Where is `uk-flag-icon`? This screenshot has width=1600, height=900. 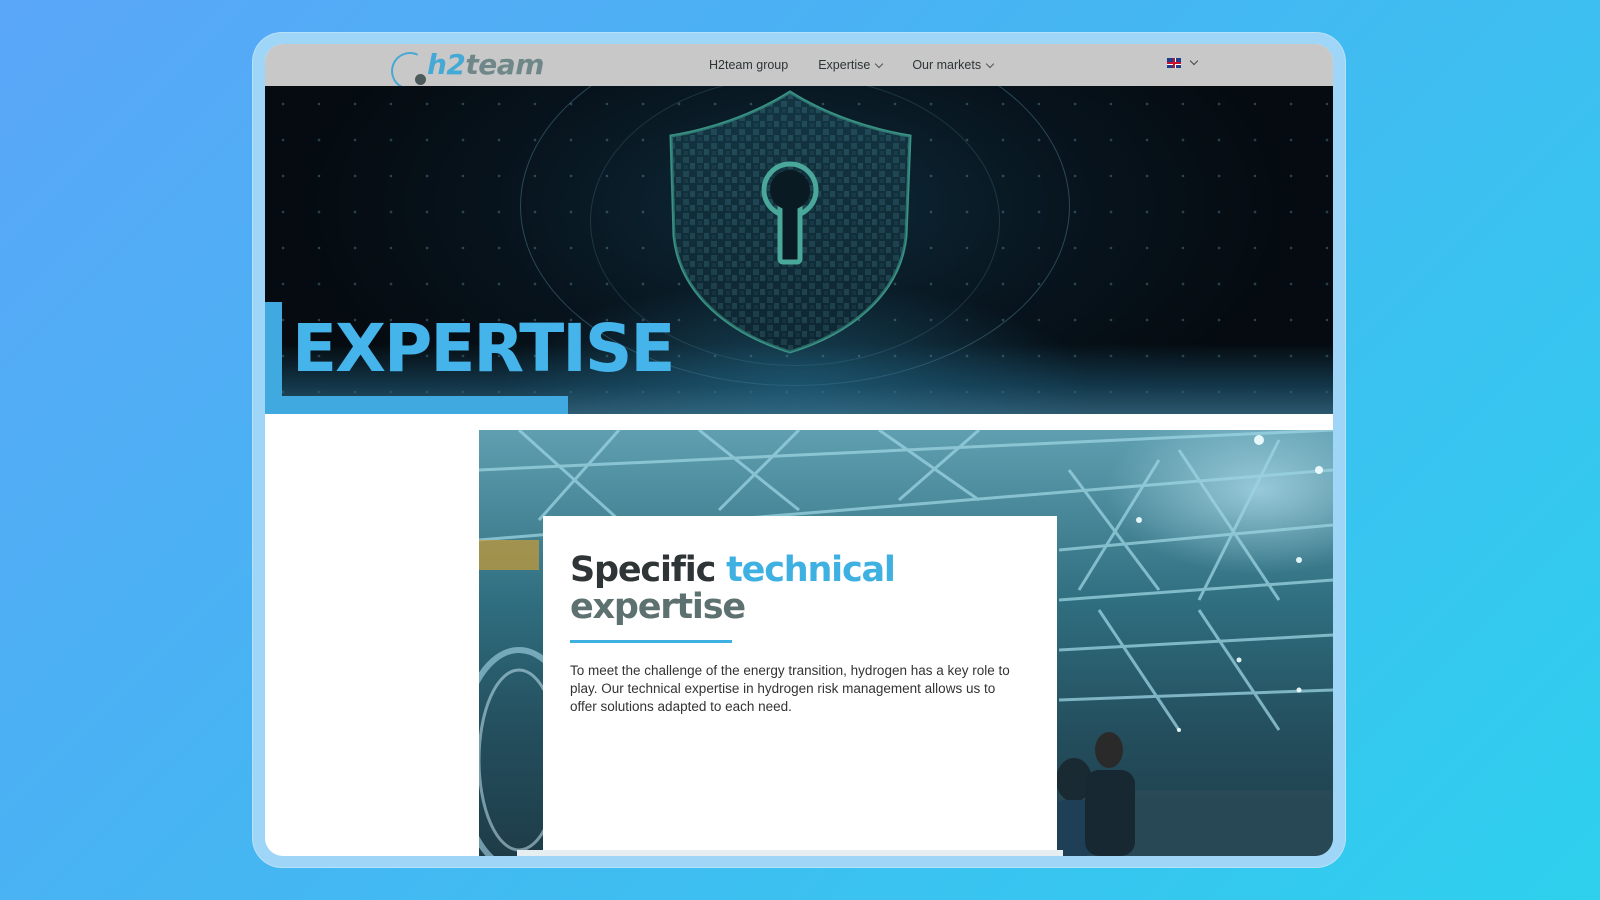
uk-flag-icon is located at coordinates (1174, 63).